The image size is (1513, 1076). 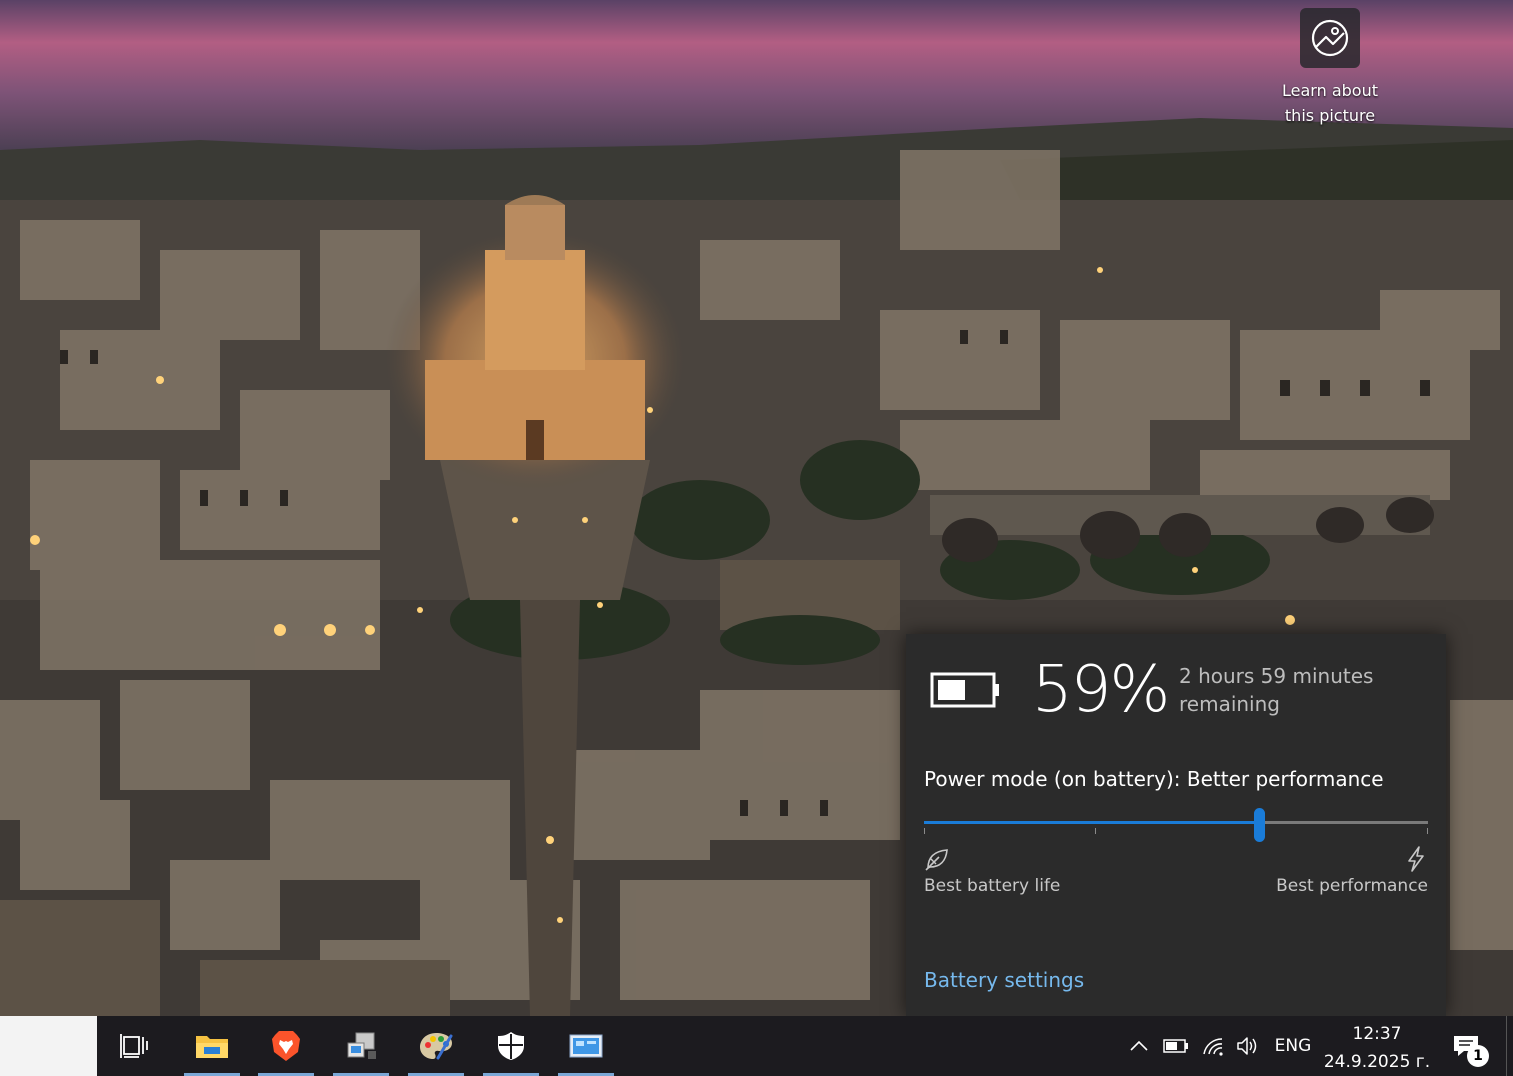 I want to click on palette-icon, so click(x=436, y=1046).